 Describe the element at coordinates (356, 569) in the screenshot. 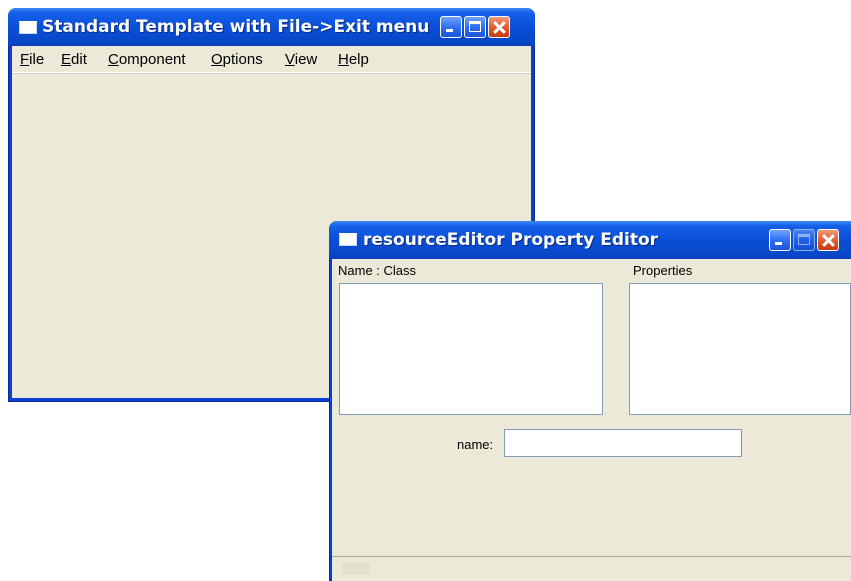

I see `status-bar-panel` at that location.